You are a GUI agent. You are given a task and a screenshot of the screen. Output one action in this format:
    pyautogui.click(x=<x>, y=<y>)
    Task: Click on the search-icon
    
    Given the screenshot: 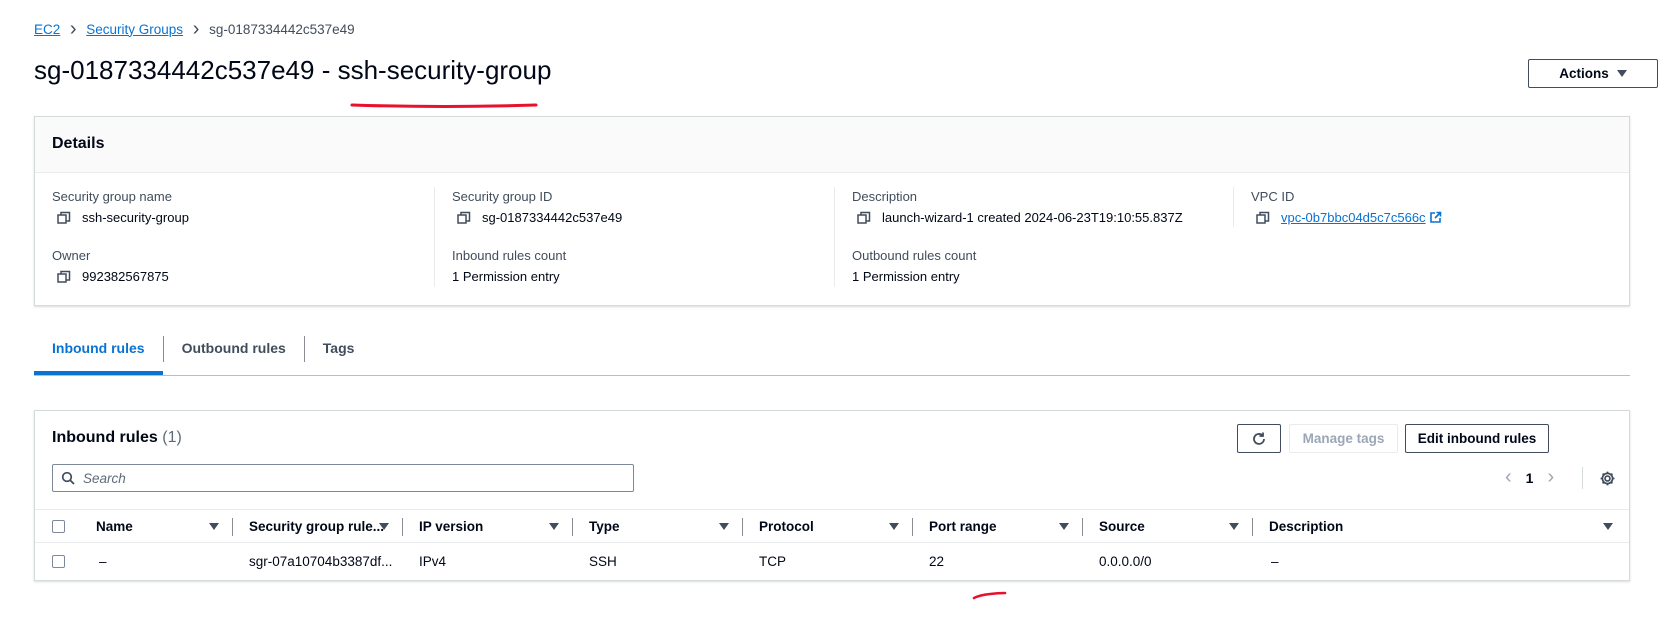 What is the action you would take?
    pyautogui.click(x=68, y=478)
    